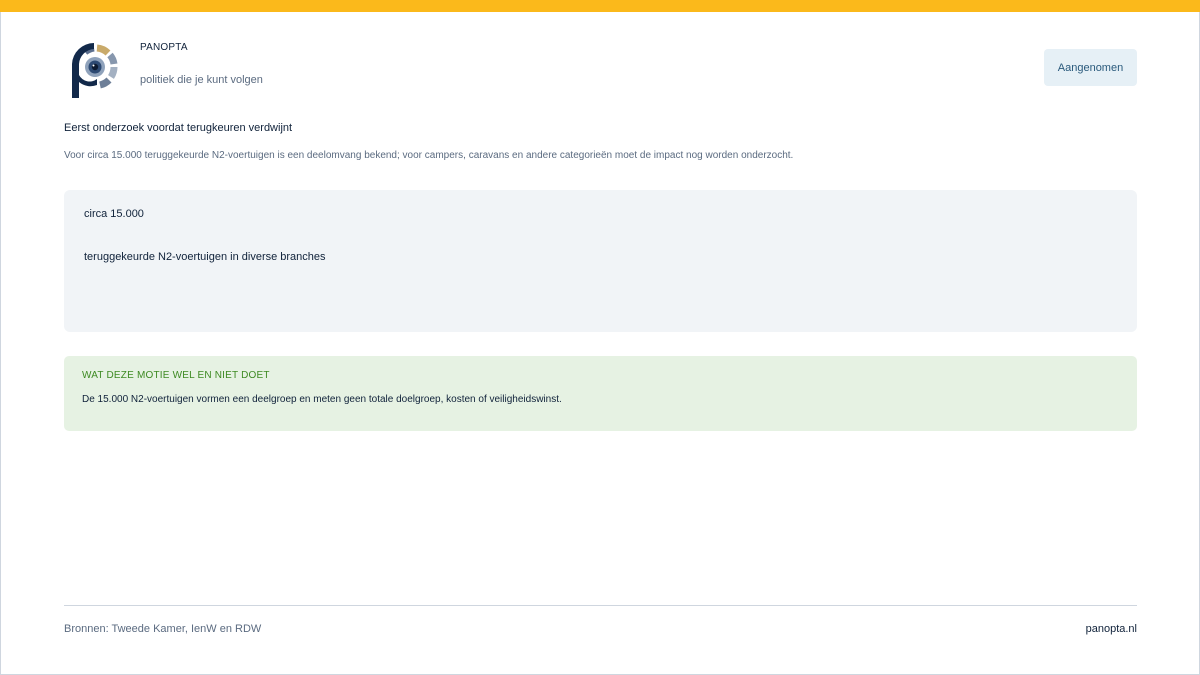  What do you see at coordinates (600, 6) in the screenshot?
I see `accent-top-bar` at bounding box center [600, 6].